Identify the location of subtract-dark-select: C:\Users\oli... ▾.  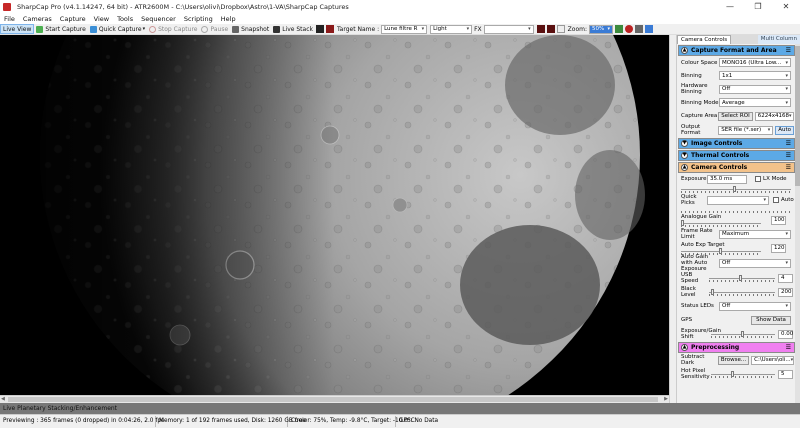
(772, 360).